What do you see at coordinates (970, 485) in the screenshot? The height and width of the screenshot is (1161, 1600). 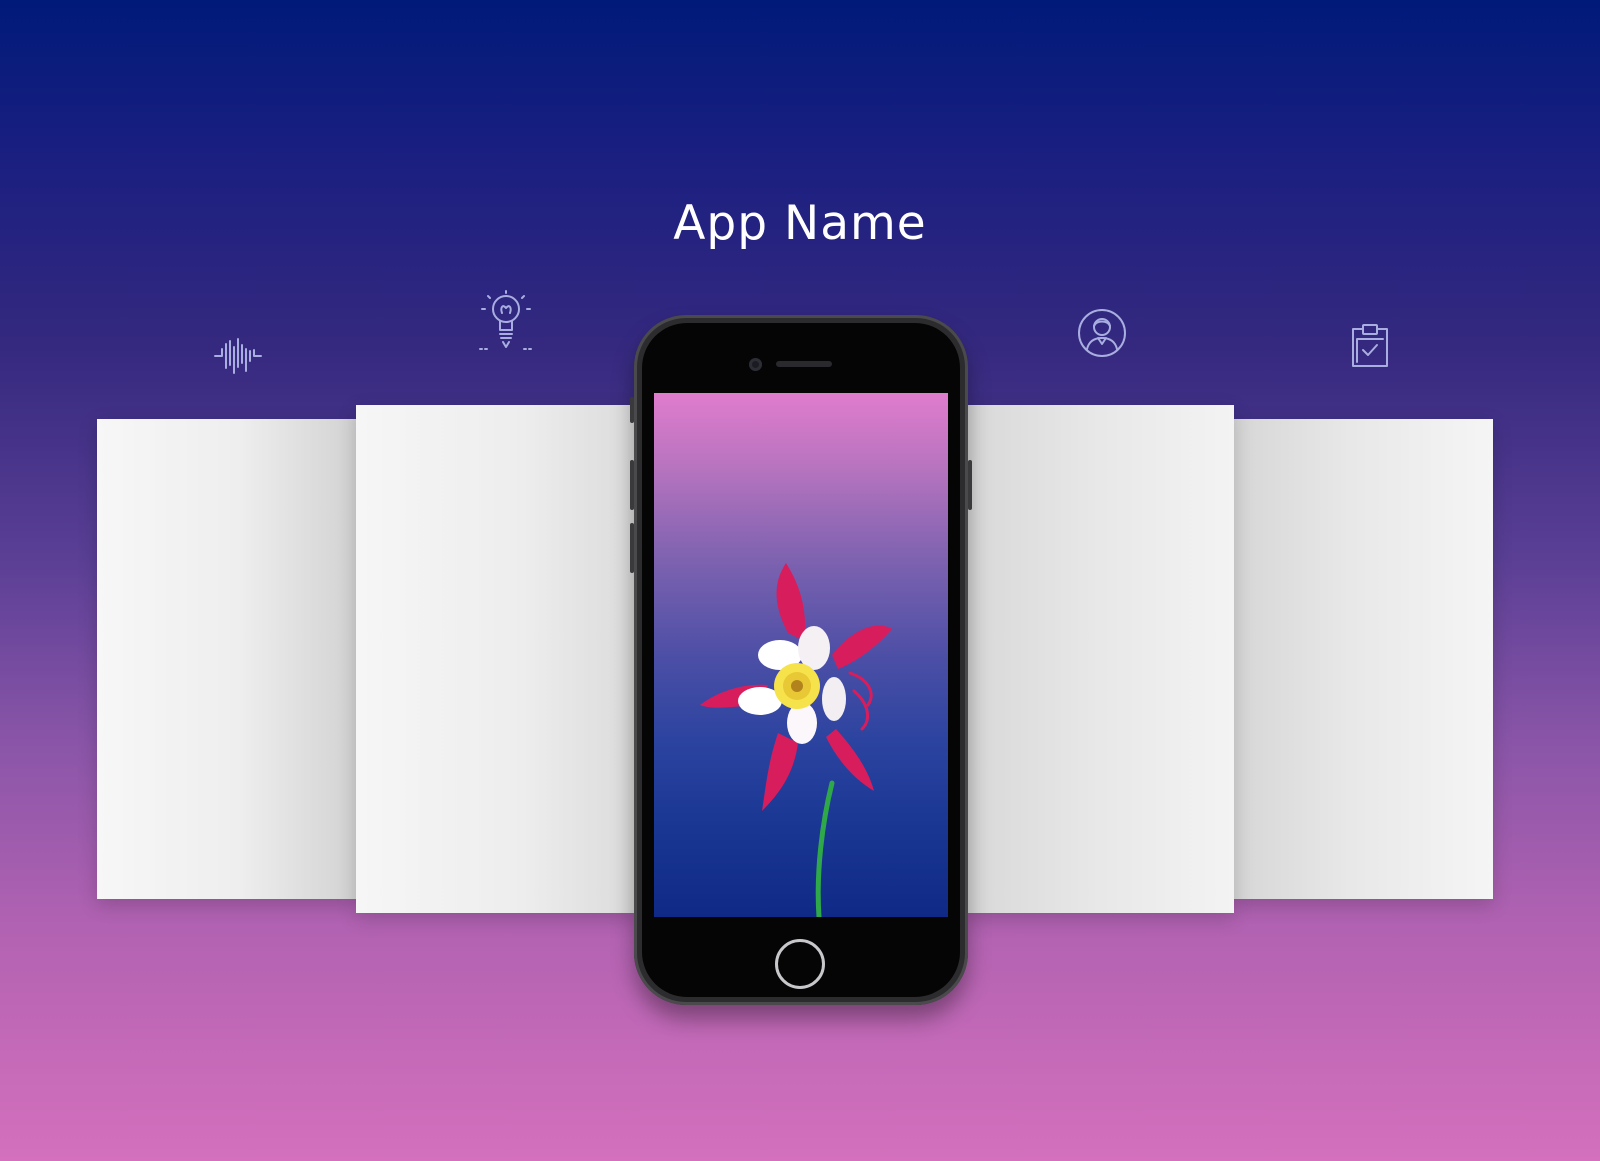 I see `power-button` at bounding box center [970, 485].